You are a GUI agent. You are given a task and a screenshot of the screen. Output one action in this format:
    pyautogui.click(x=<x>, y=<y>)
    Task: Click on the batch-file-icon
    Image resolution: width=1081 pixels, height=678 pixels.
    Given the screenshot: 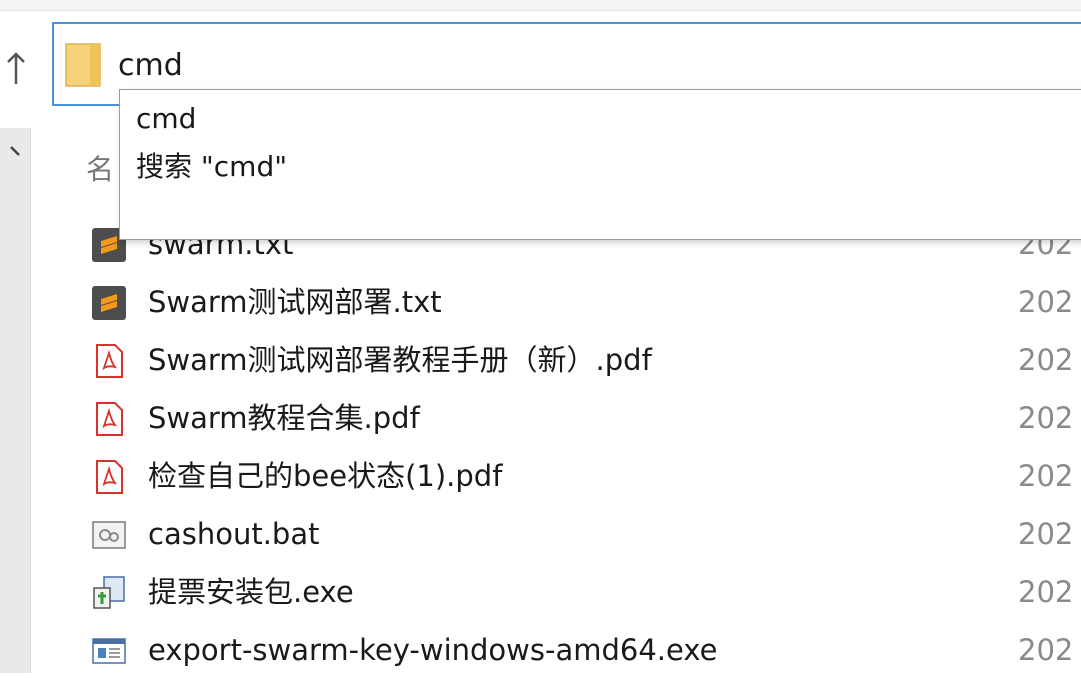 What is the action you would take?
    pyautogui.click(x=109, y=535)
    